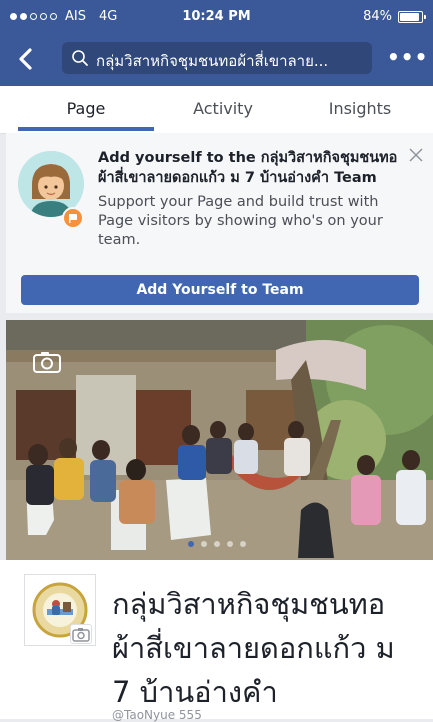 This screenshot has width=433, height=722. I want to click on flag-icon, so click(73, 218).